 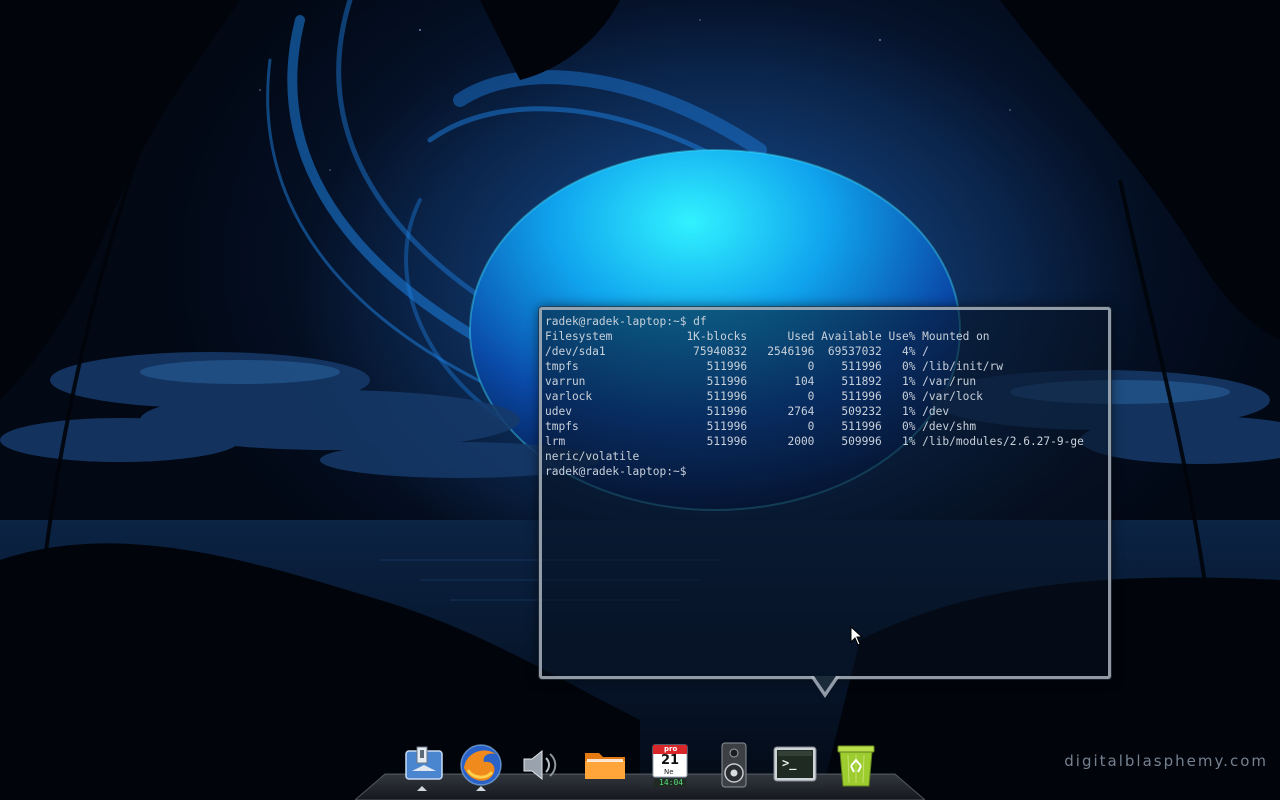 I want to click on popup-pointer-arrow-inner, so click(x=825, y=684).